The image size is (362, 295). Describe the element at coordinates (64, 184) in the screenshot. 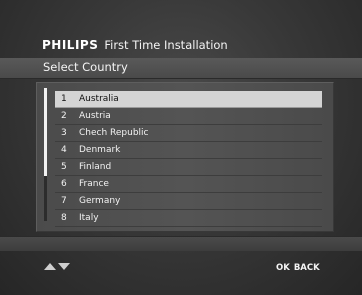

I see `country-item-number: 6` at that location.